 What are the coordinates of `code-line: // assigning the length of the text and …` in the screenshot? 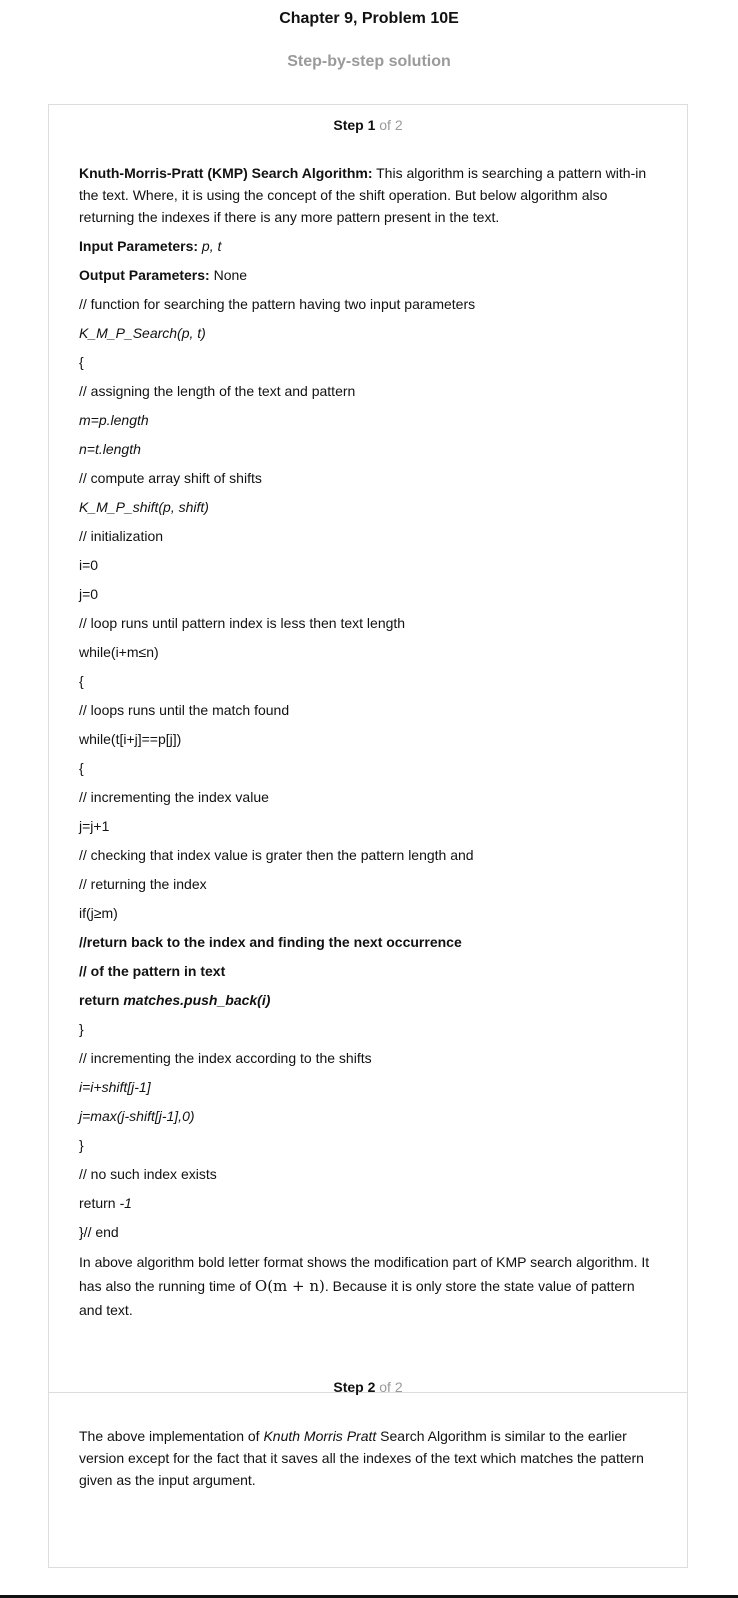 It's located at (217, 391).